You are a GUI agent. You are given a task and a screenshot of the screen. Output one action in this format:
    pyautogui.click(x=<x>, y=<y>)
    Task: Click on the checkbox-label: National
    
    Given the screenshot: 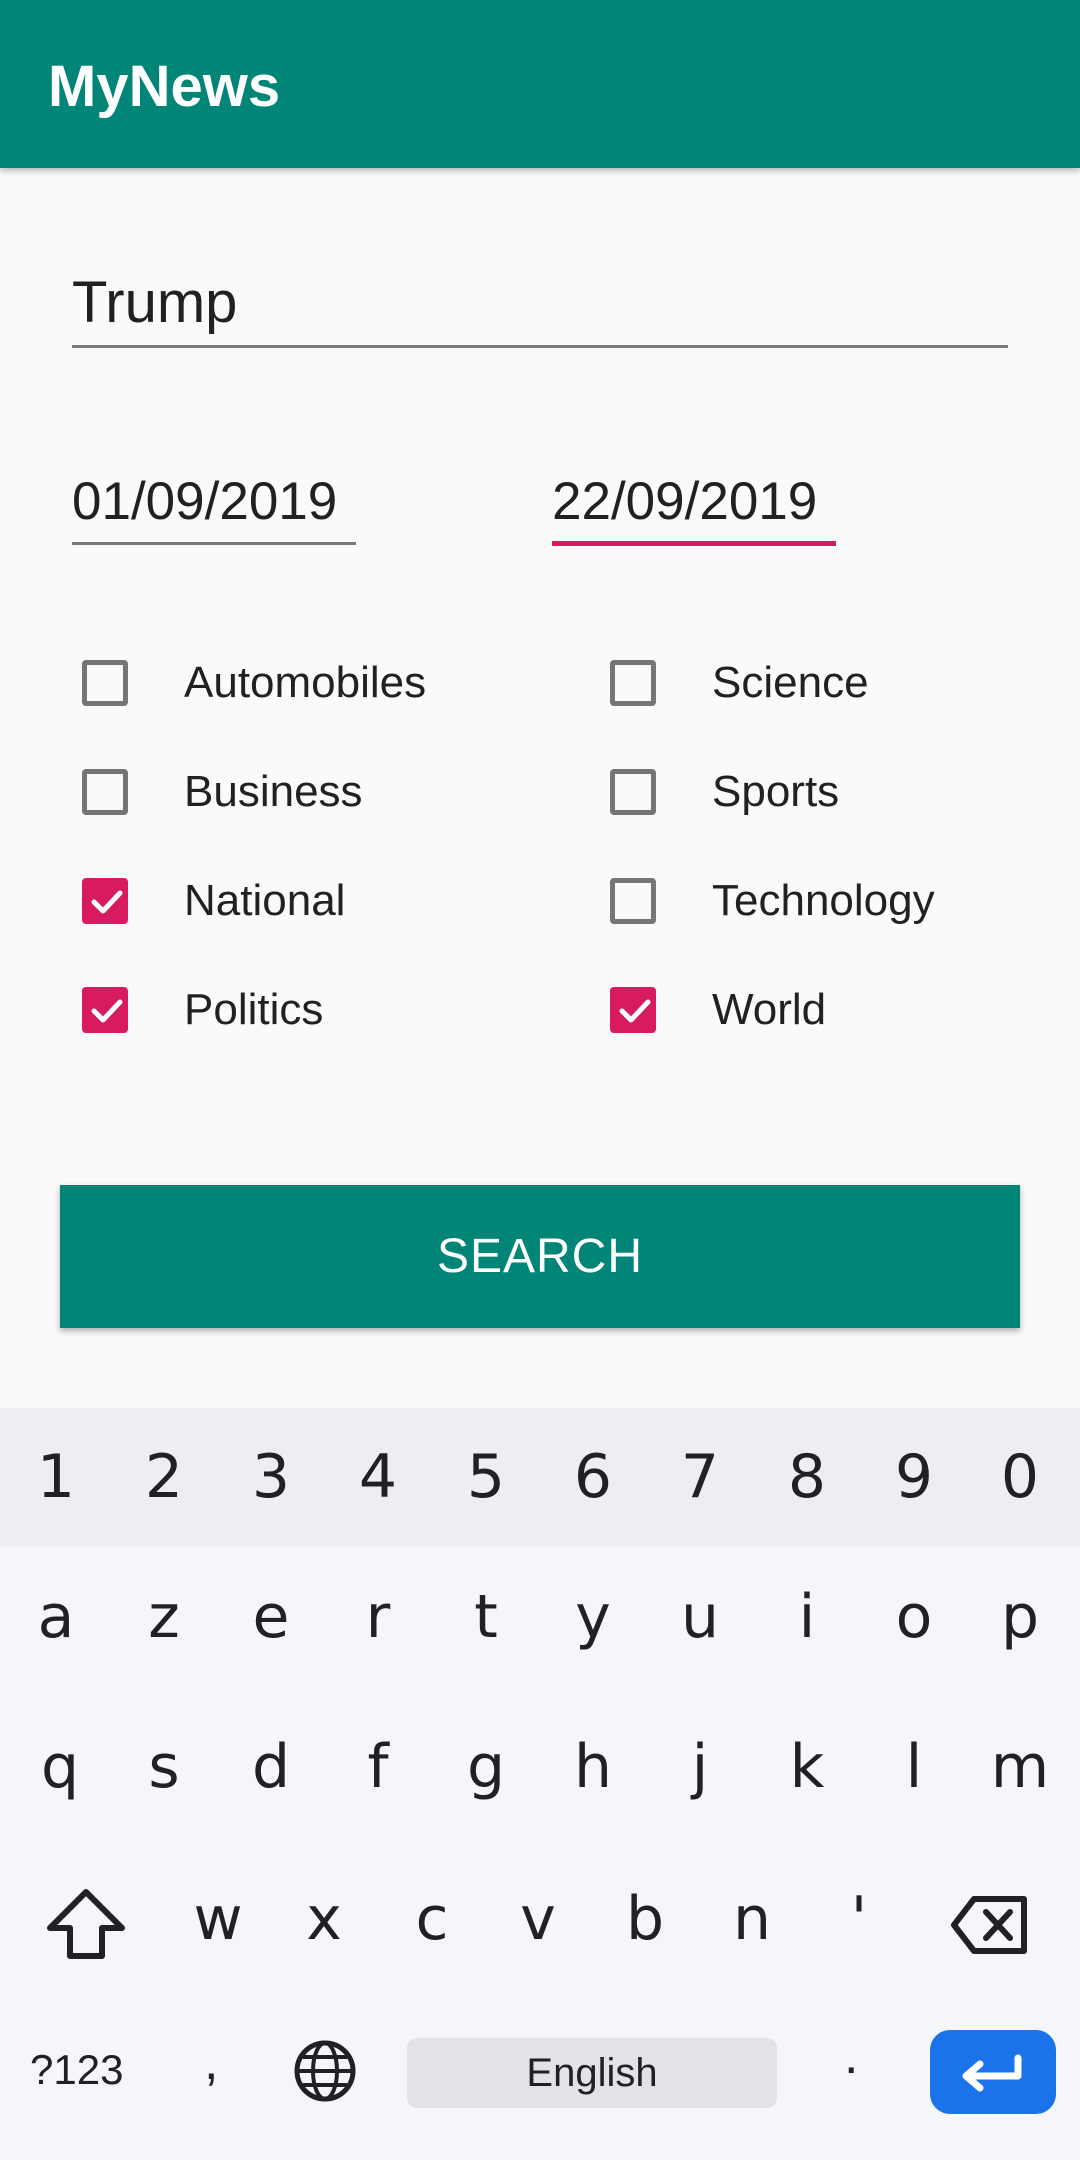 What is the action you would take?
    pyautogui.click(x=265, y=900)
    